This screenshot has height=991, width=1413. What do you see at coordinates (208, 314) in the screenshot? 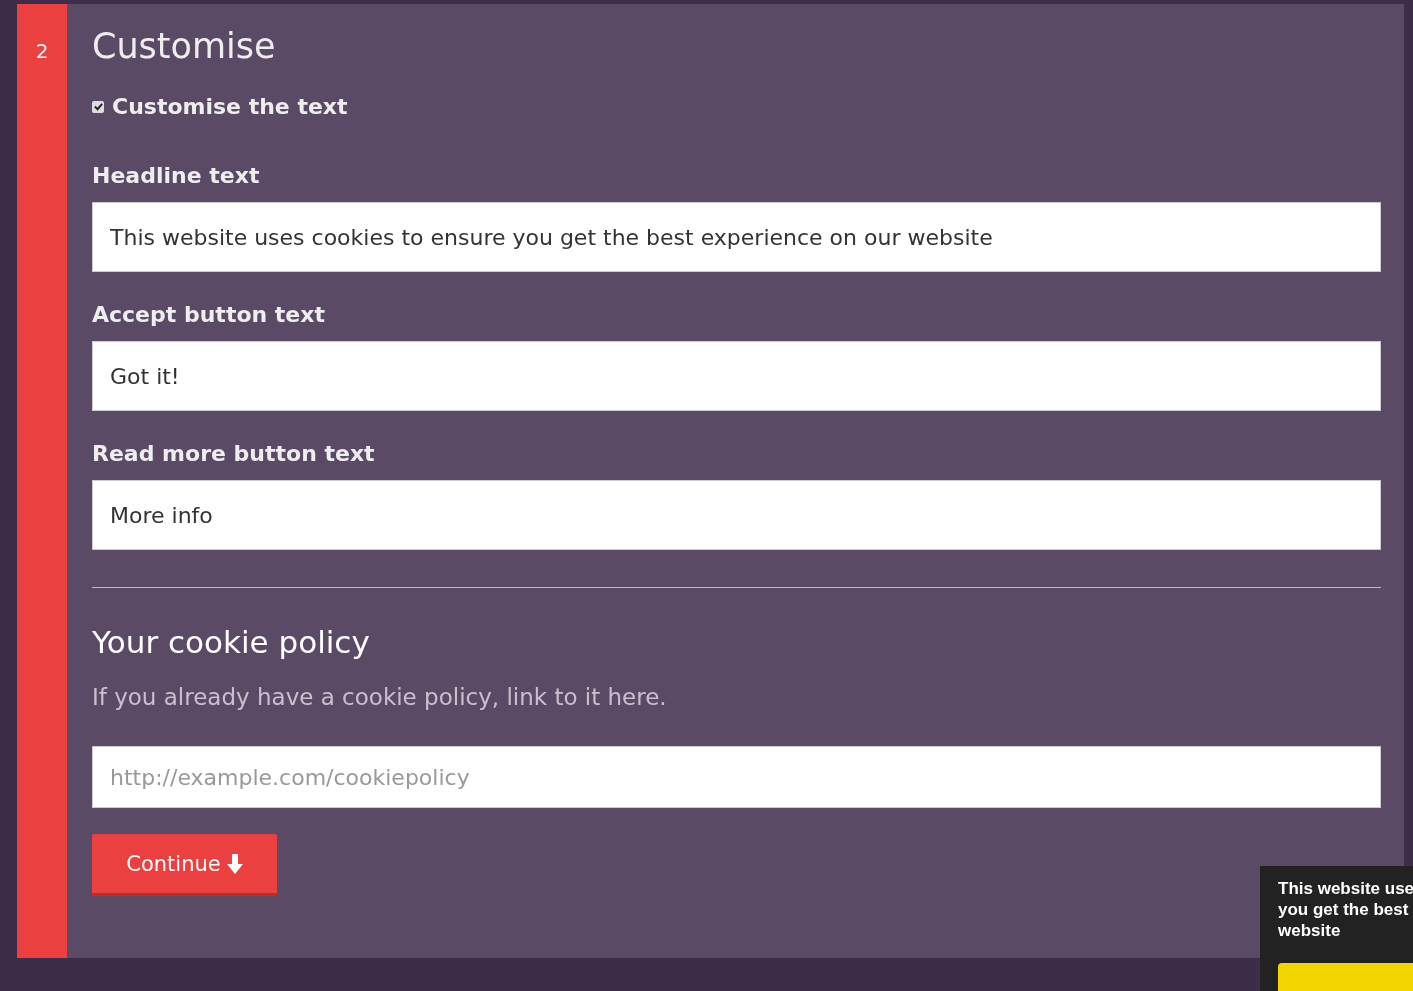
I see `field-label: Accept button text` at bounding box center [208, 314].